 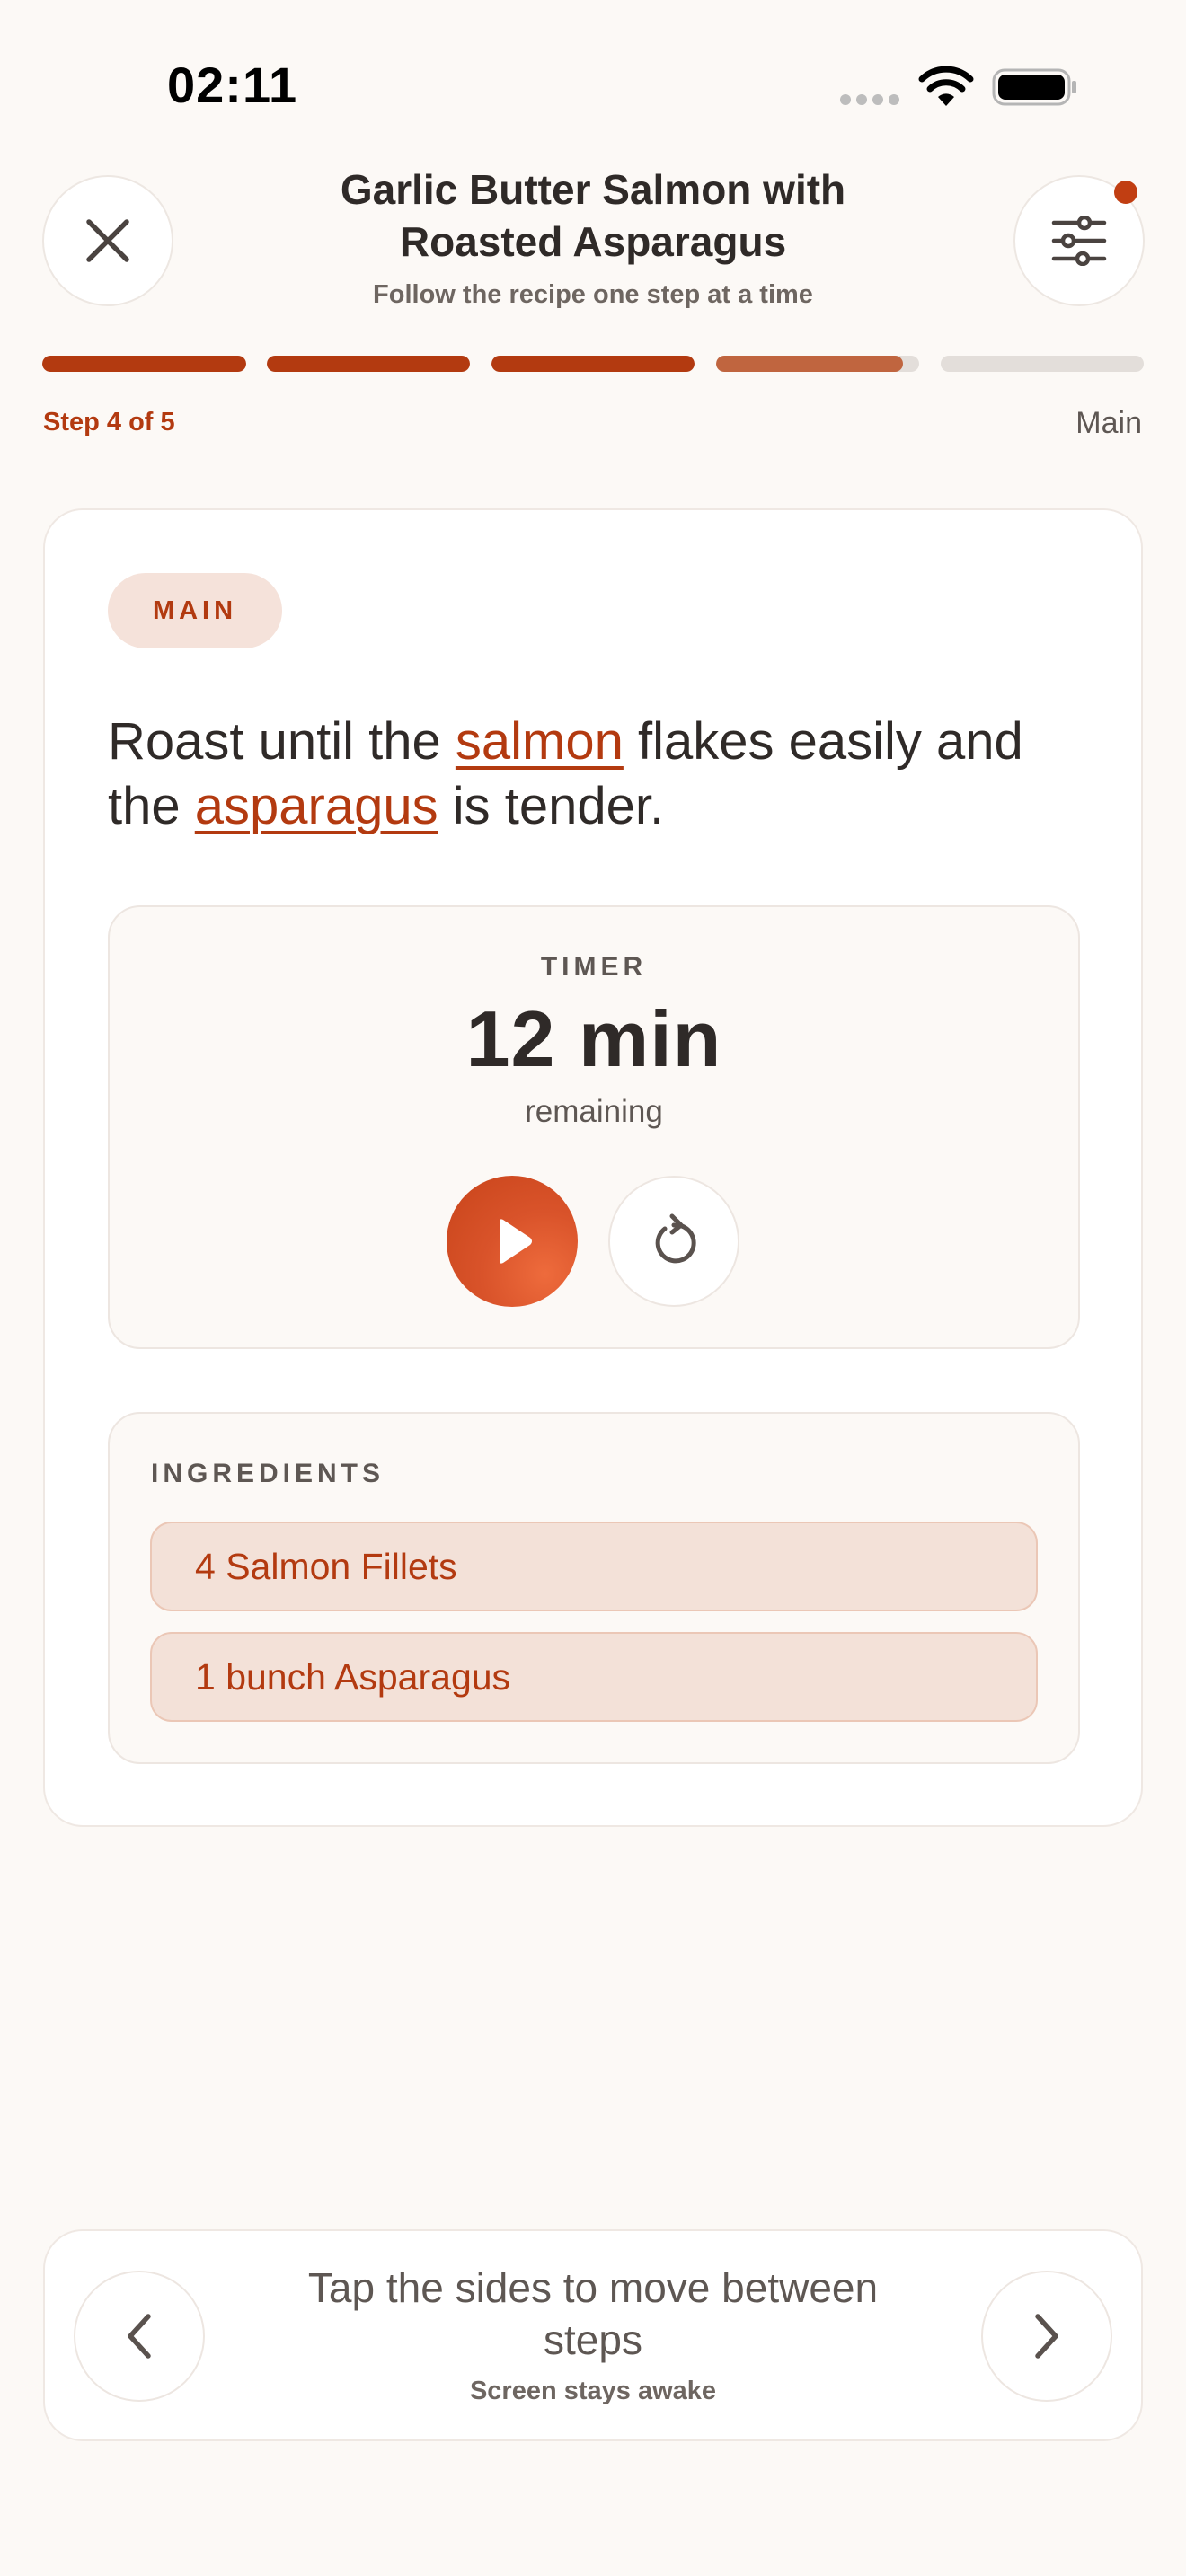 I want to click on status-bar: 02:11, so click(x=593, y=72).